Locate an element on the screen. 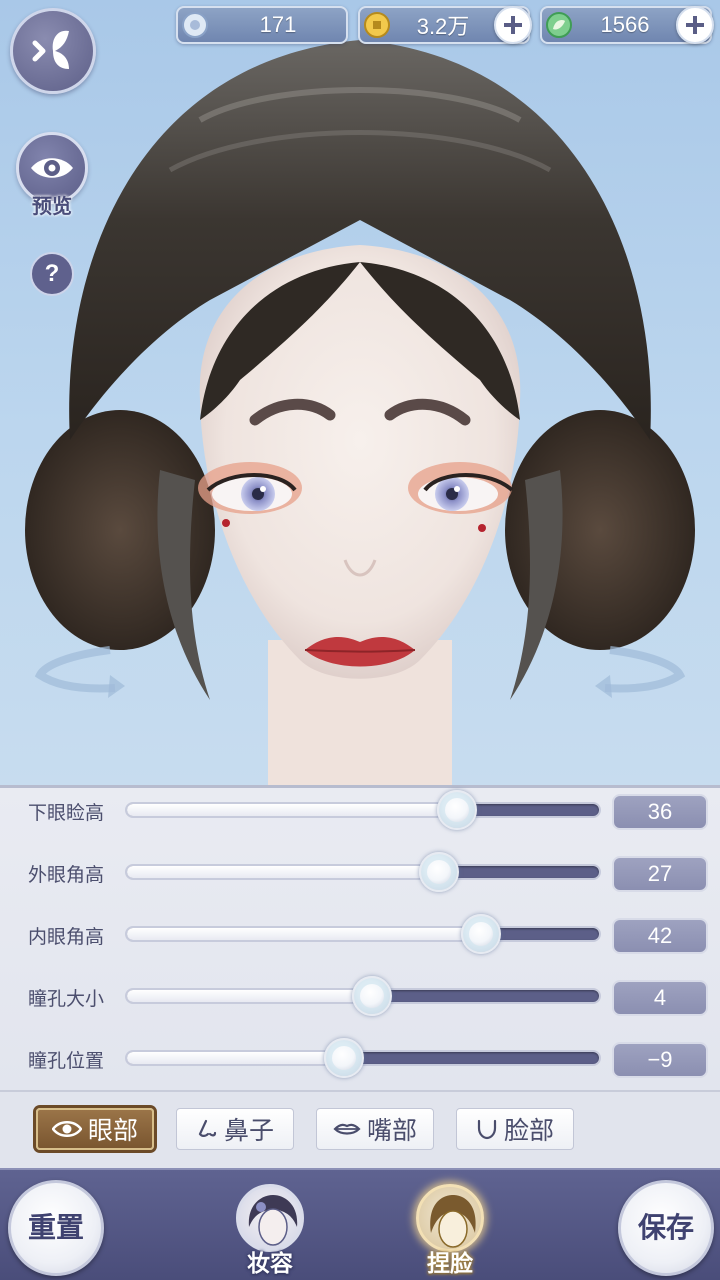 The image size is (720, 1280). slider-label: 瞳孔大小 is located at coordinates (66, 999).